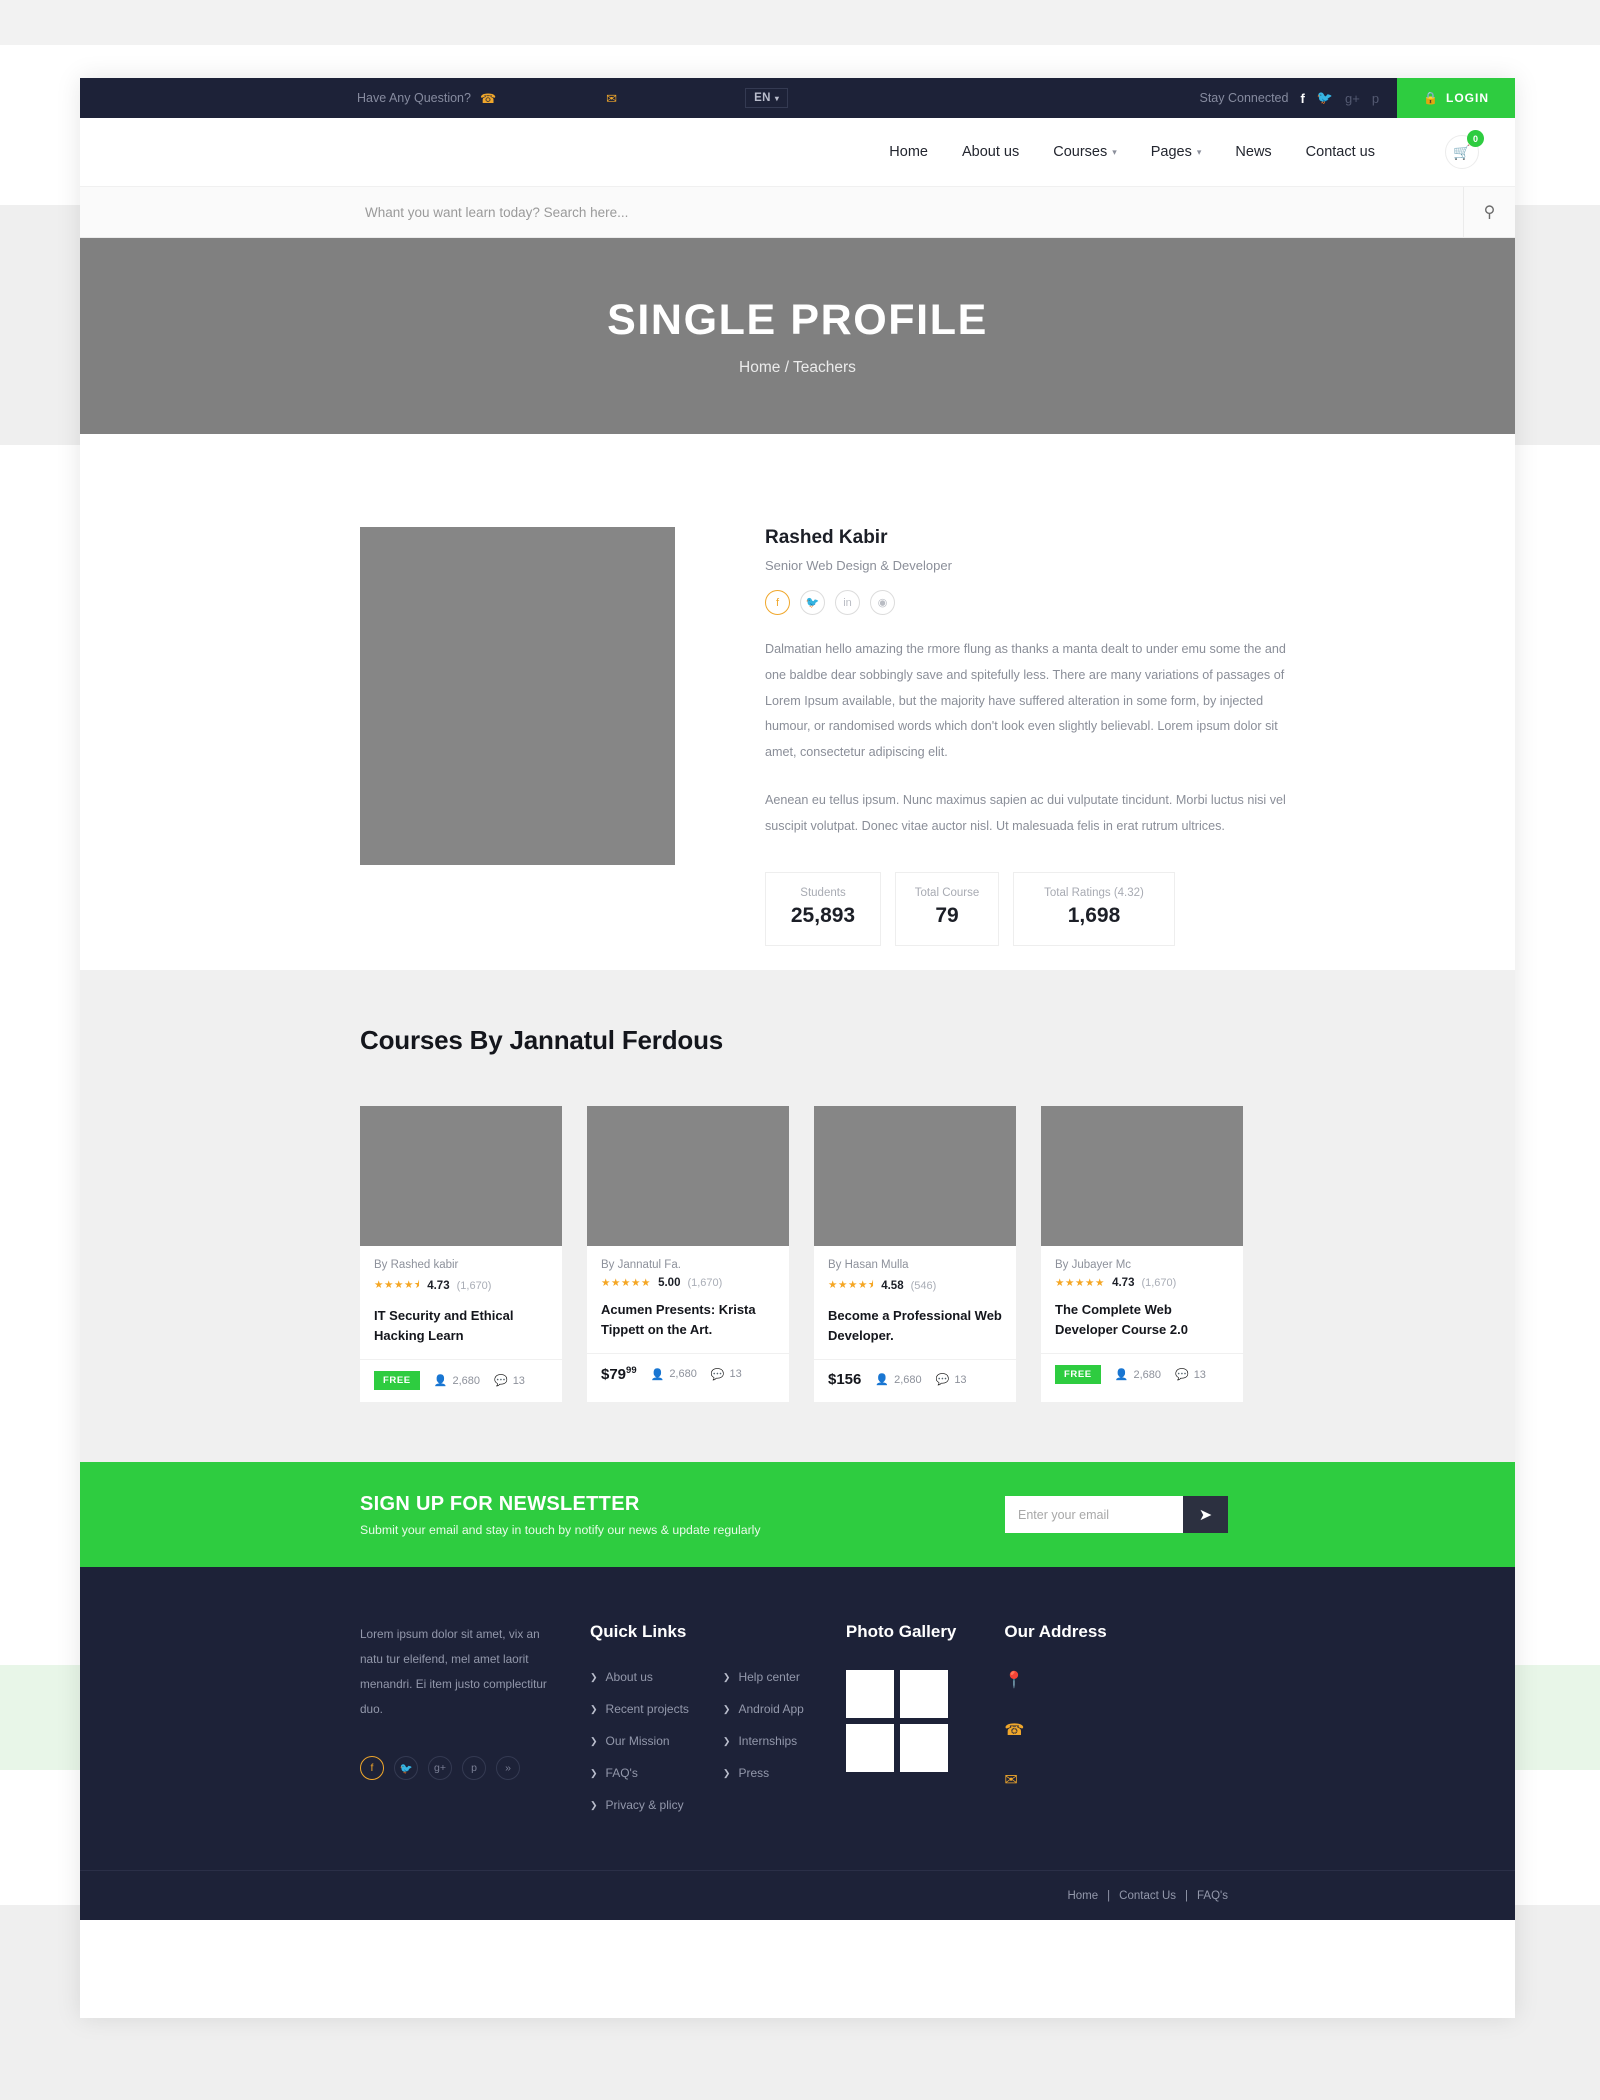 The image size is (1600, 2100). I want to click on language-selector: EN ▾, so click(767, 98).